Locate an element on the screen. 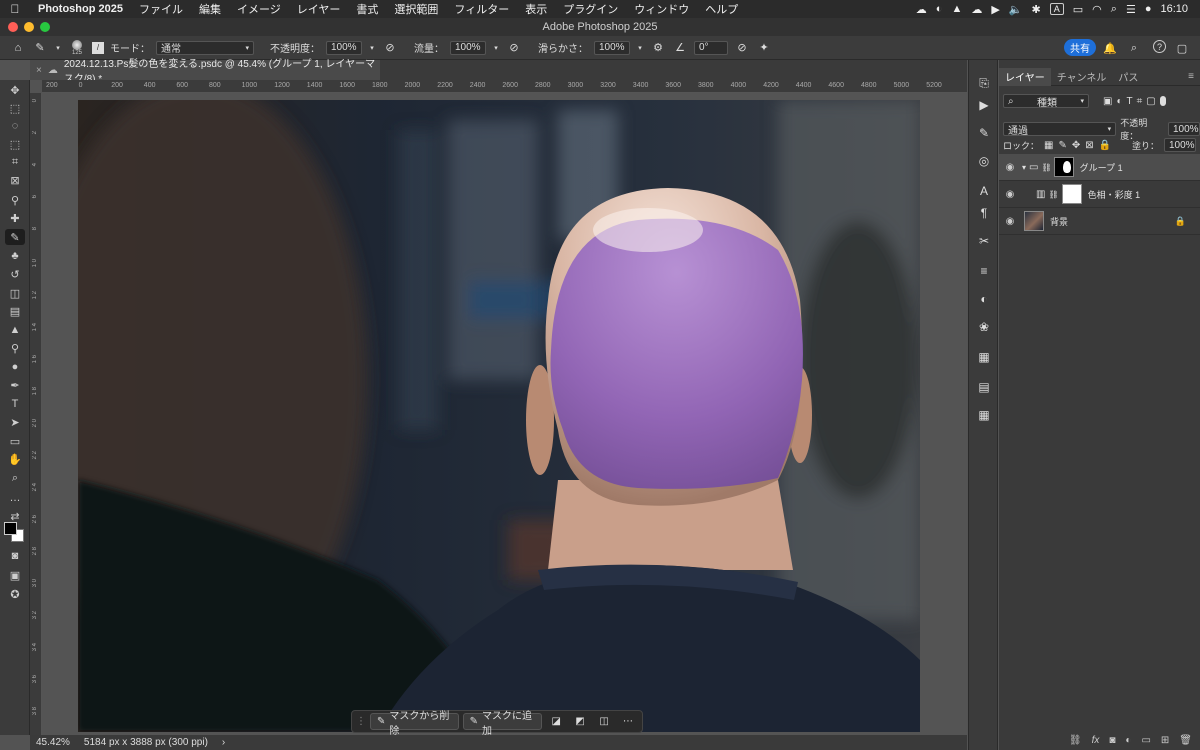 This screenshot has height=750, width=1200. fill-field: 100% is located at coordinates (1180, 145).